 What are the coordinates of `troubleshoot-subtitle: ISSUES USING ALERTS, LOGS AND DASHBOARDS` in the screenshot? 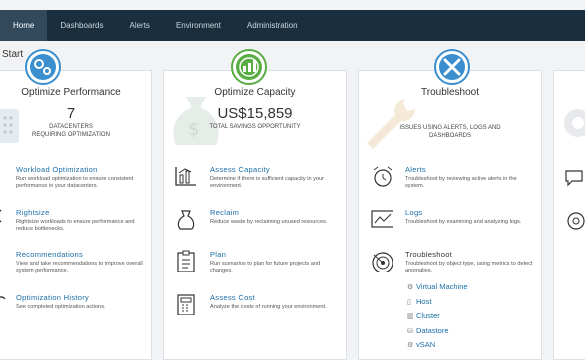 It's located at (450, 132).